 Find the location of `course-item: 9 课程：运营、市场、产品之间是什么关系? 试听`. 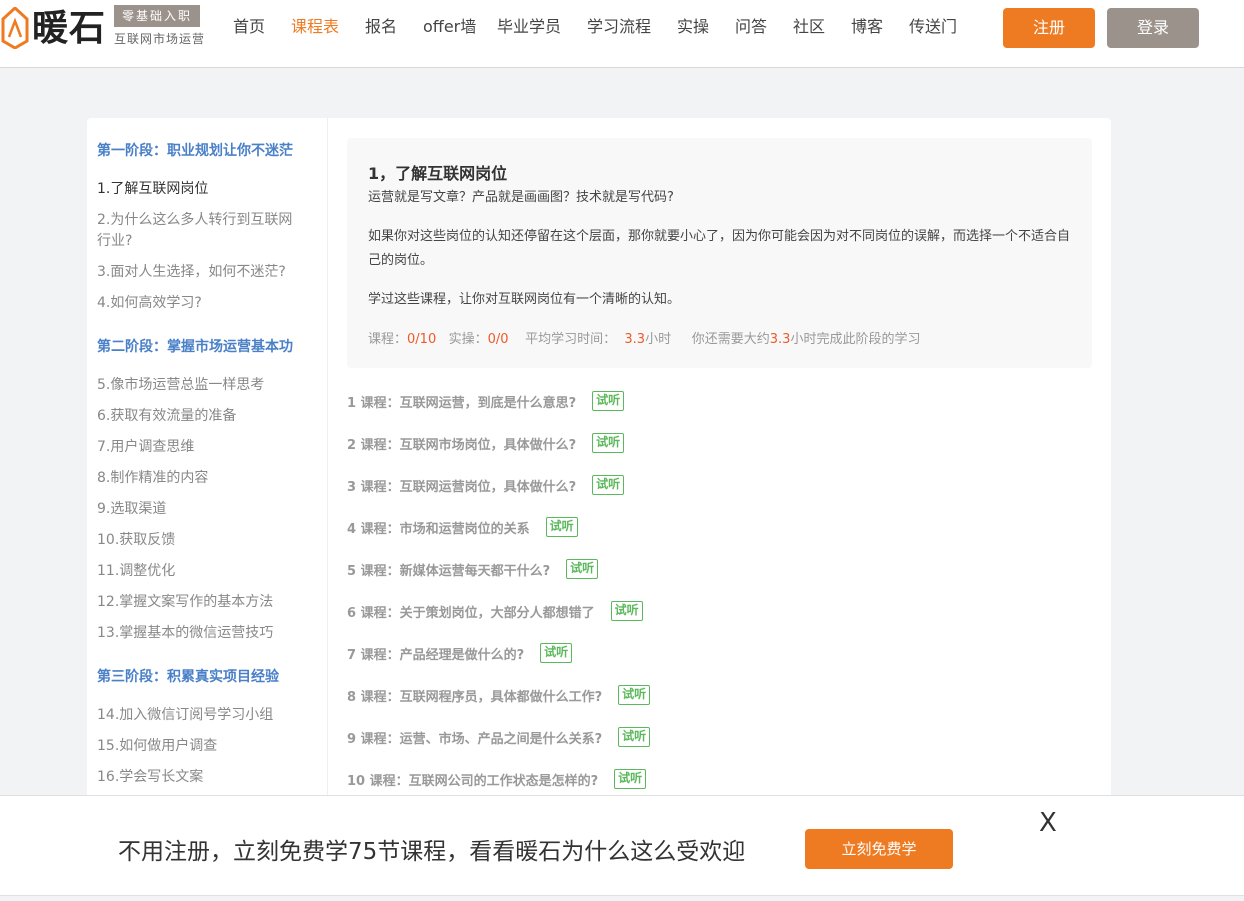

course-item: 9 课程：运营、市场、产品之间是什么关系? 试听 is located at coordinates (499, 737).